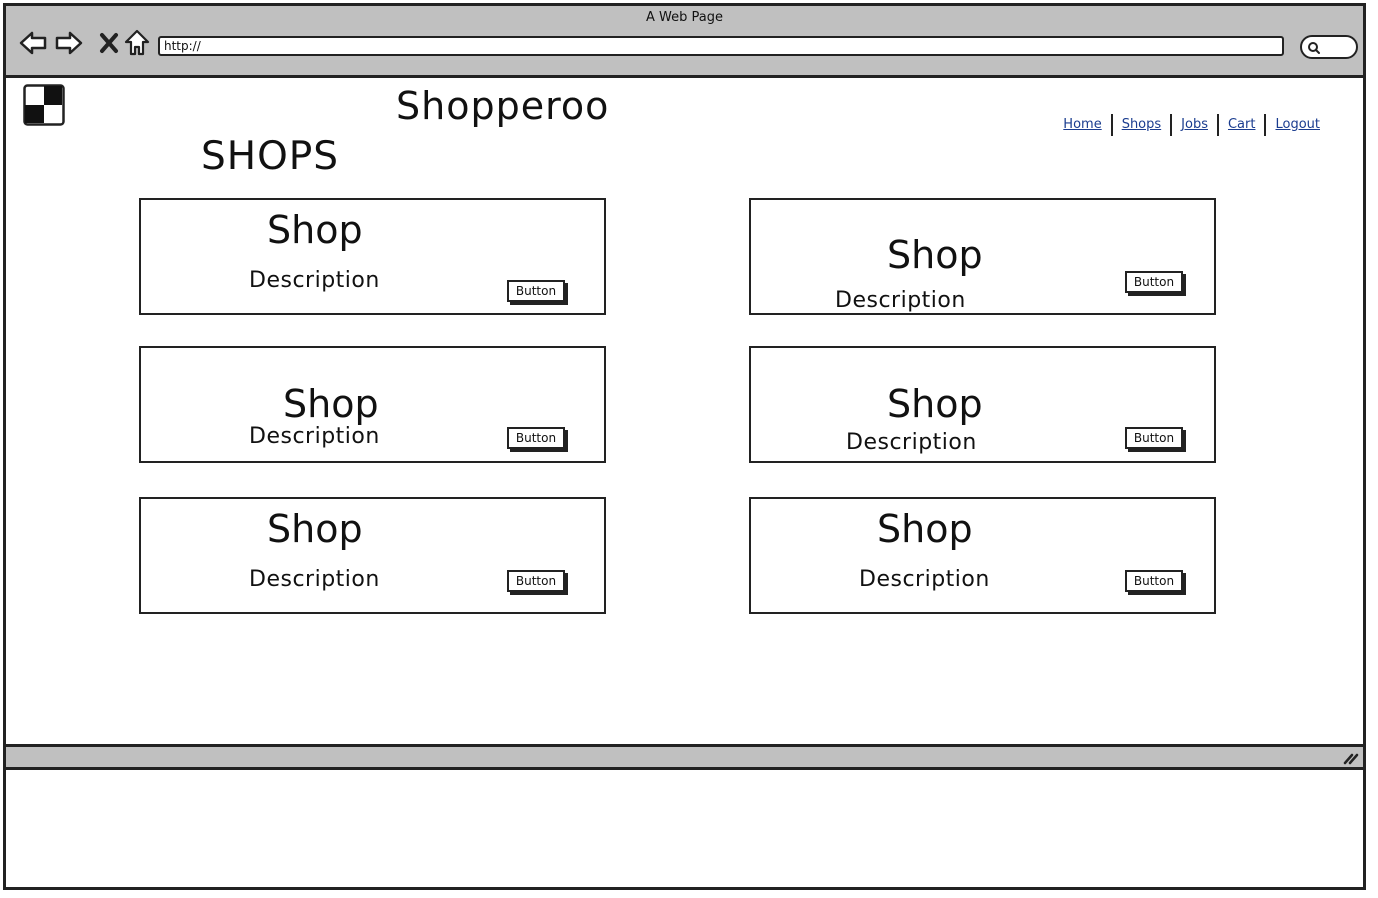  Describe the element at coordinates (1329, 47) in the screenshot. I see `search-field` at that location.